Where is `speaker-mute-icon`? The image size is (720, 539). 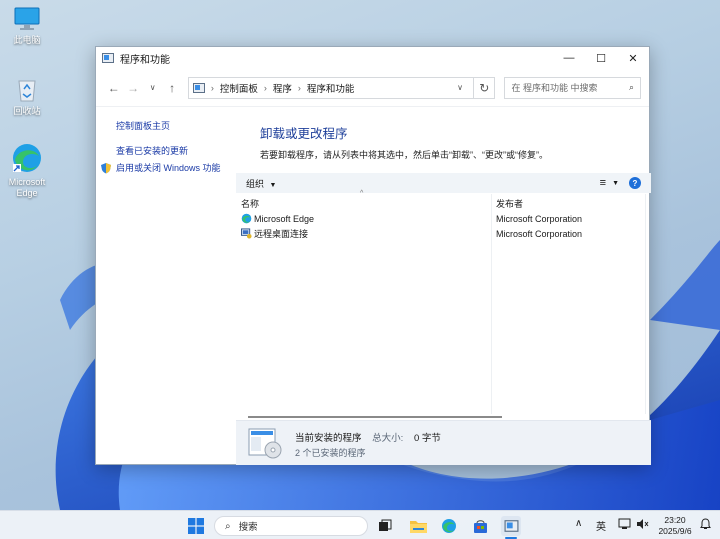 speaker-mute-icon is located at coordinates (643, 524).